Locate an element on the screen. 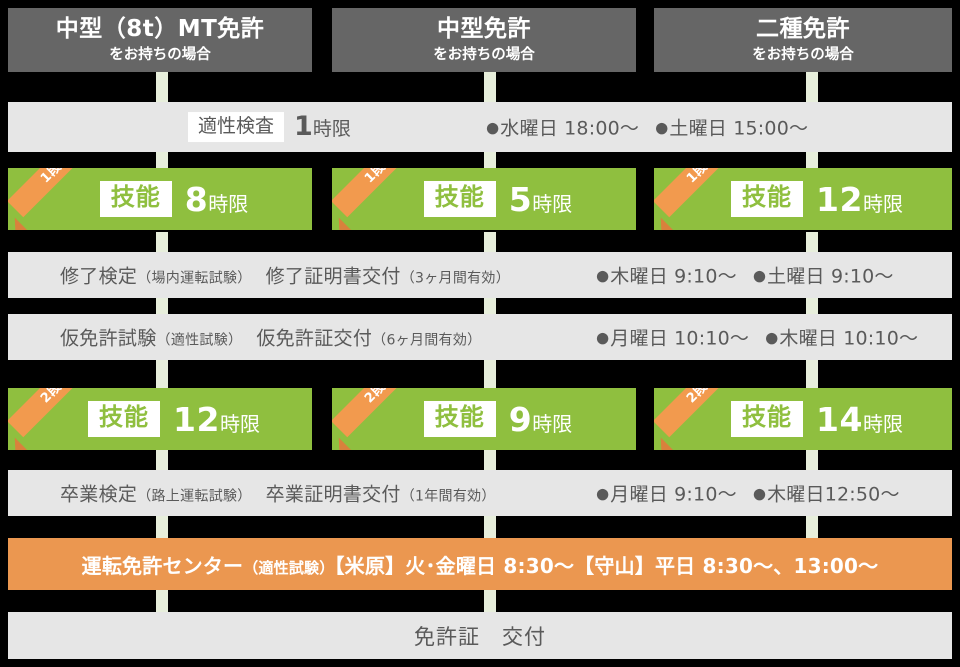  column-header-3-subtitle: をお持ちの場合 is located at coordinates (803, 54).